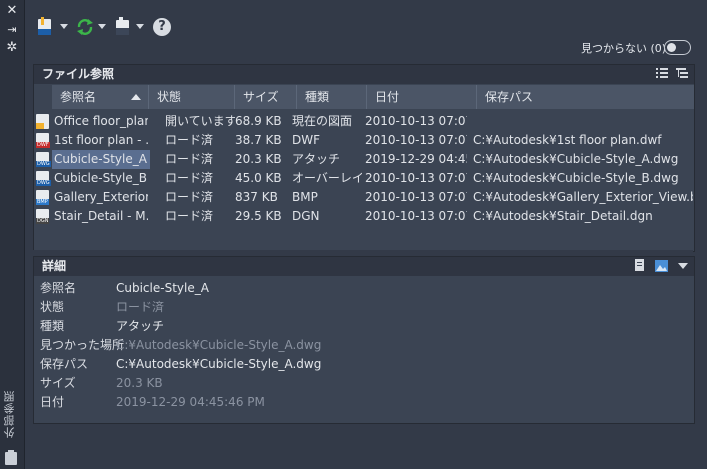 The image size is (707, 469). What do you see at coordinates (306, 140) in the screenshot?
I see `row-type: DWF` at bounding box center [306, 140].